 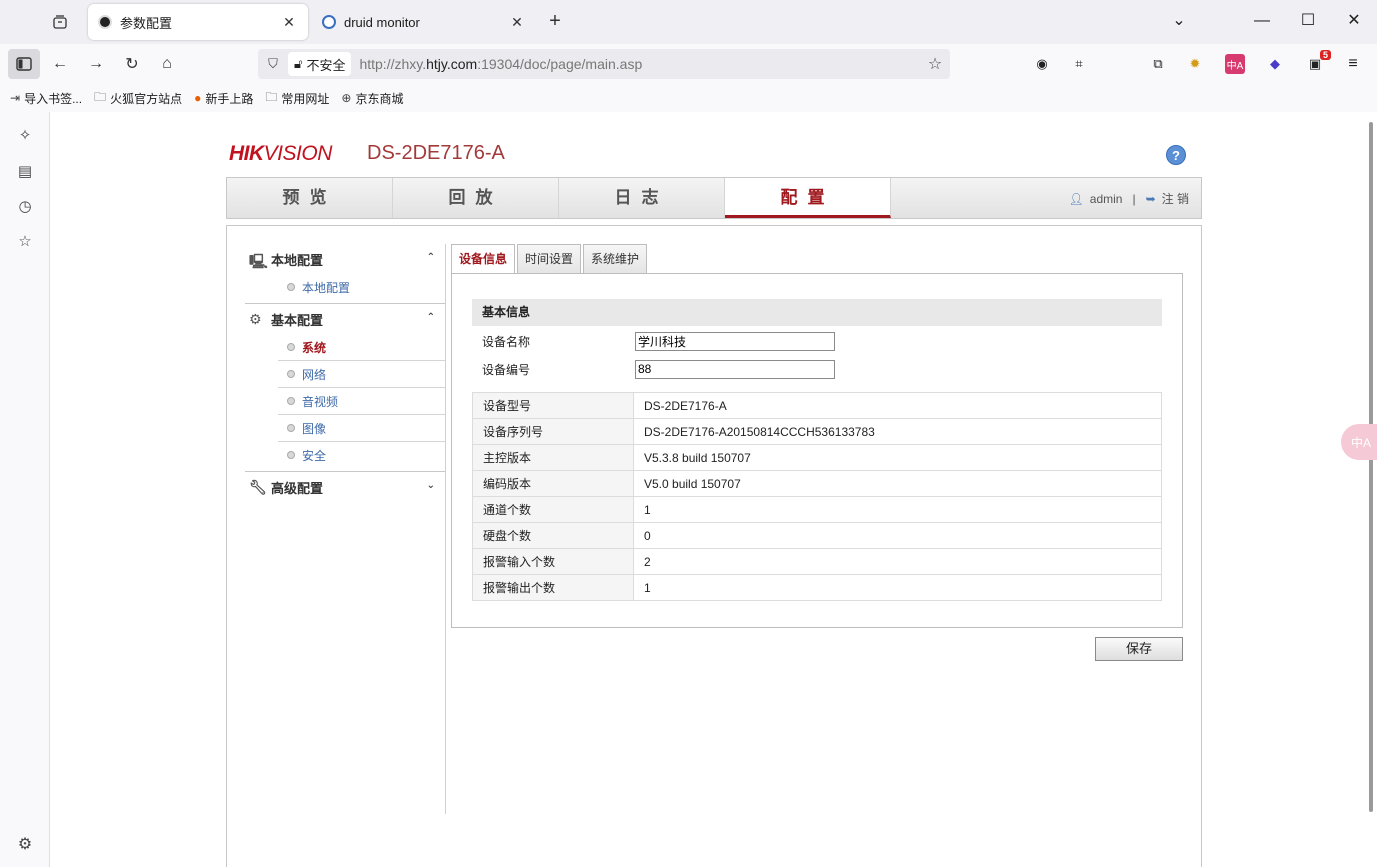 What do you see at coordinates (808, 198) in the screenshot?
I see `nav-config: 配置` at bounding box center [808, 198].